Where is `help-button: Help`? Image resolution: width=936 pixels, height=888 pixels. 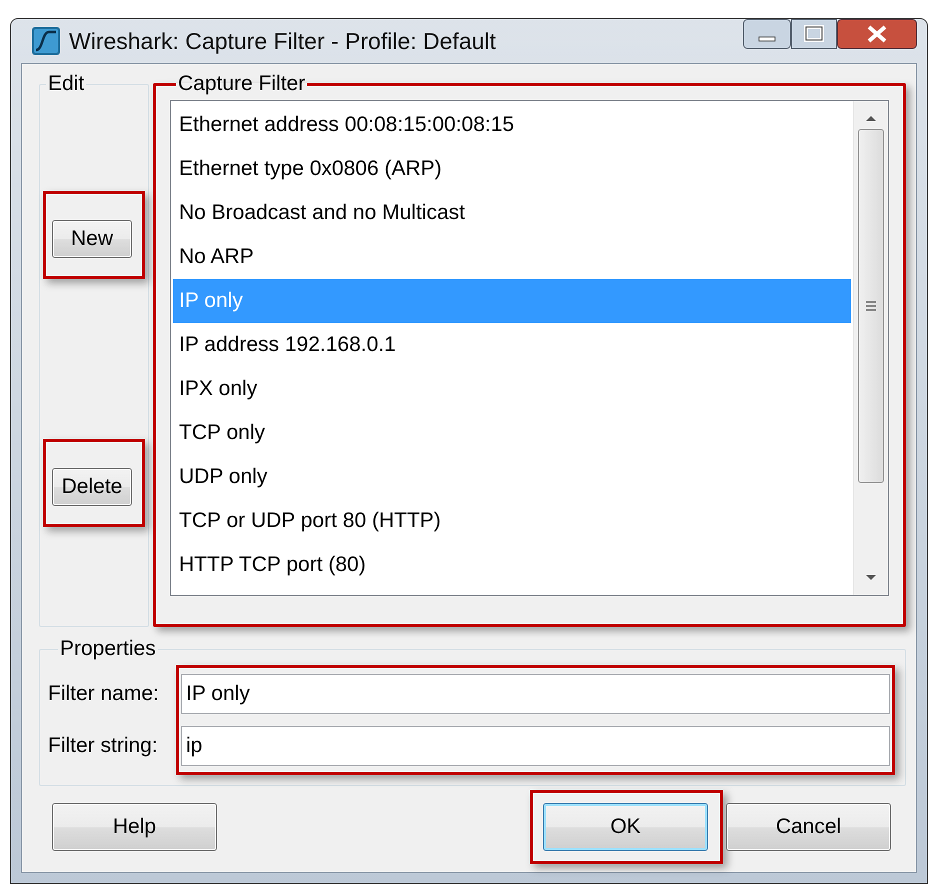 help-button: Help is located at coordinates (134, 827).